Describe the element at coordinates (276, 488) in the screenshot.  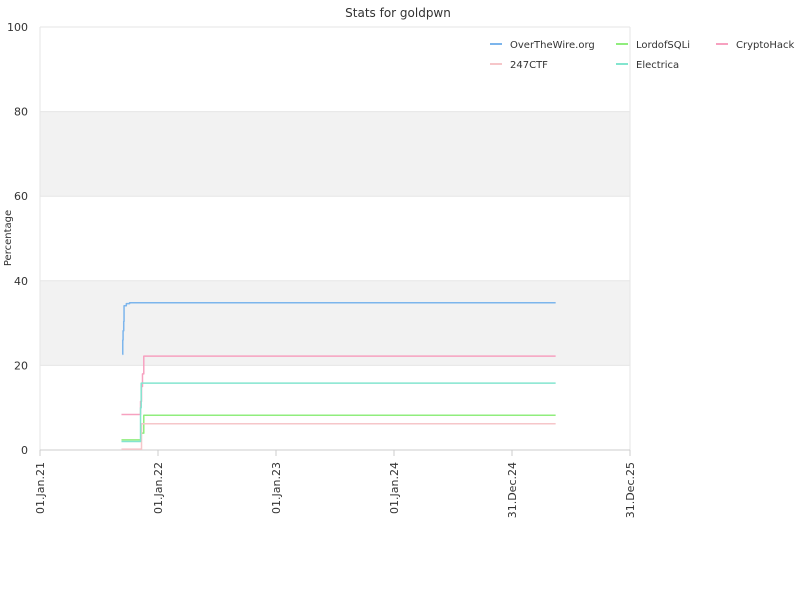
I see `x-tick-label: 01.Jan.23` at that location.